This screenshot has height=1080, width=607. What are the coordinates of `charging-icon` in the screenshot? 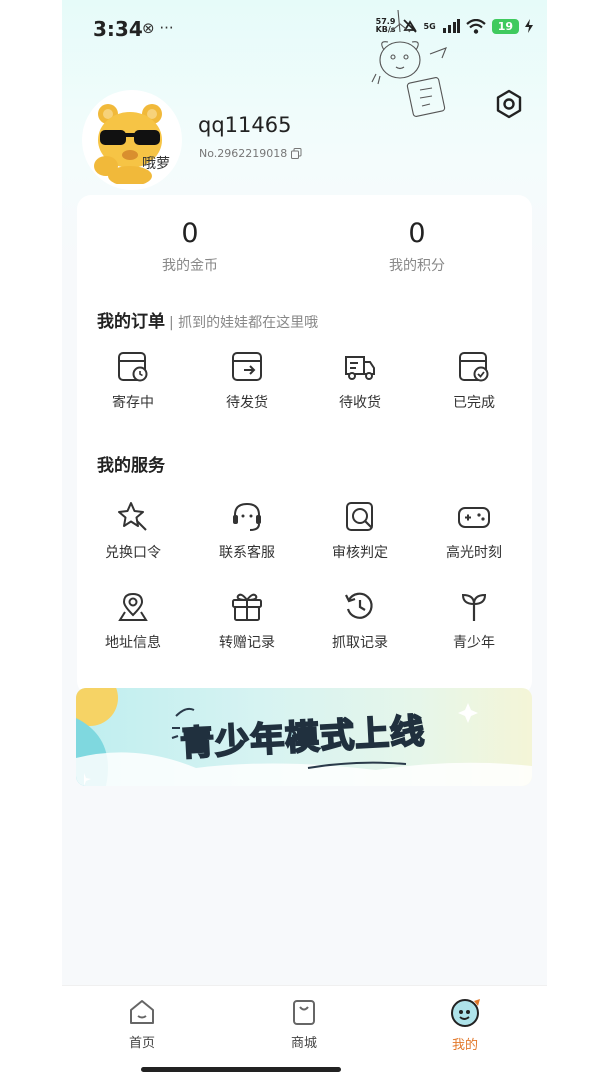 It's located at (529, 26).